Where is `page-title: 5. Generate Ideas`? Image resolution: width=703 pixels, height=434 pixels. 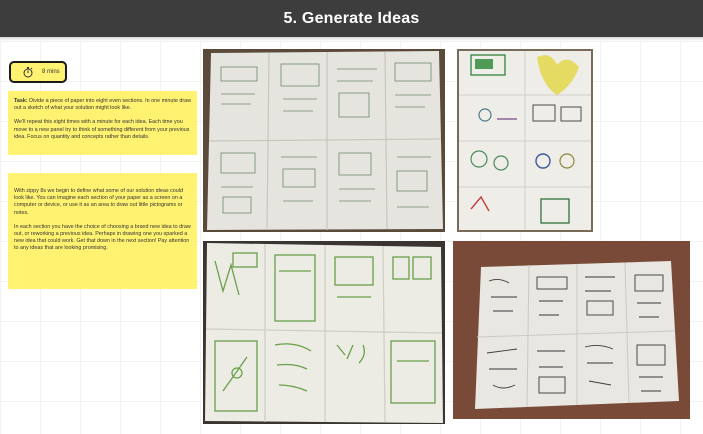 page-title: 5. Generate Ideas is located at coordinates (351, 18).